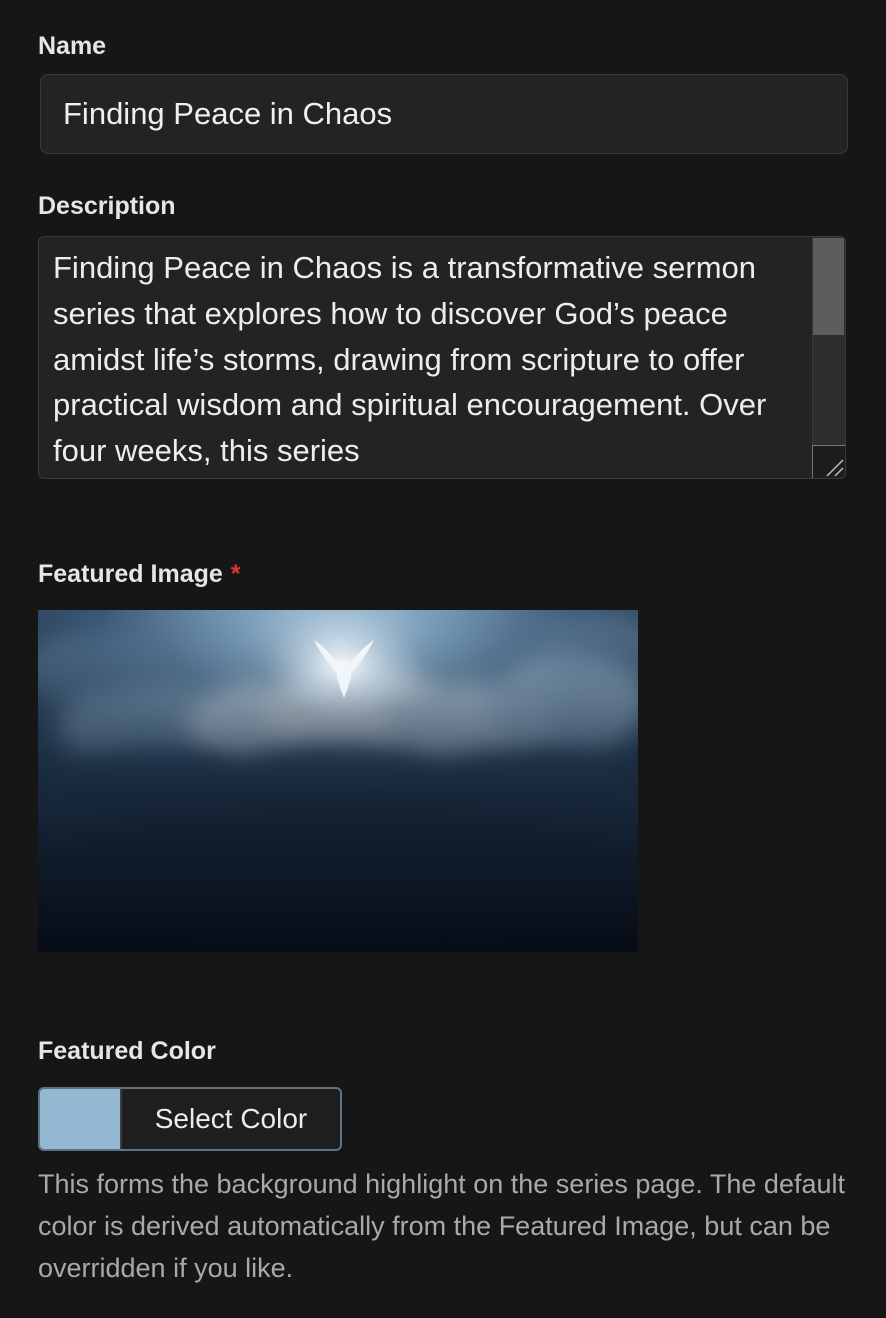  What do you see at coordinates (127, 1051) in the screenshot?
I see `featured-color-label: Featured Color` at bounding box center [127, 1051].